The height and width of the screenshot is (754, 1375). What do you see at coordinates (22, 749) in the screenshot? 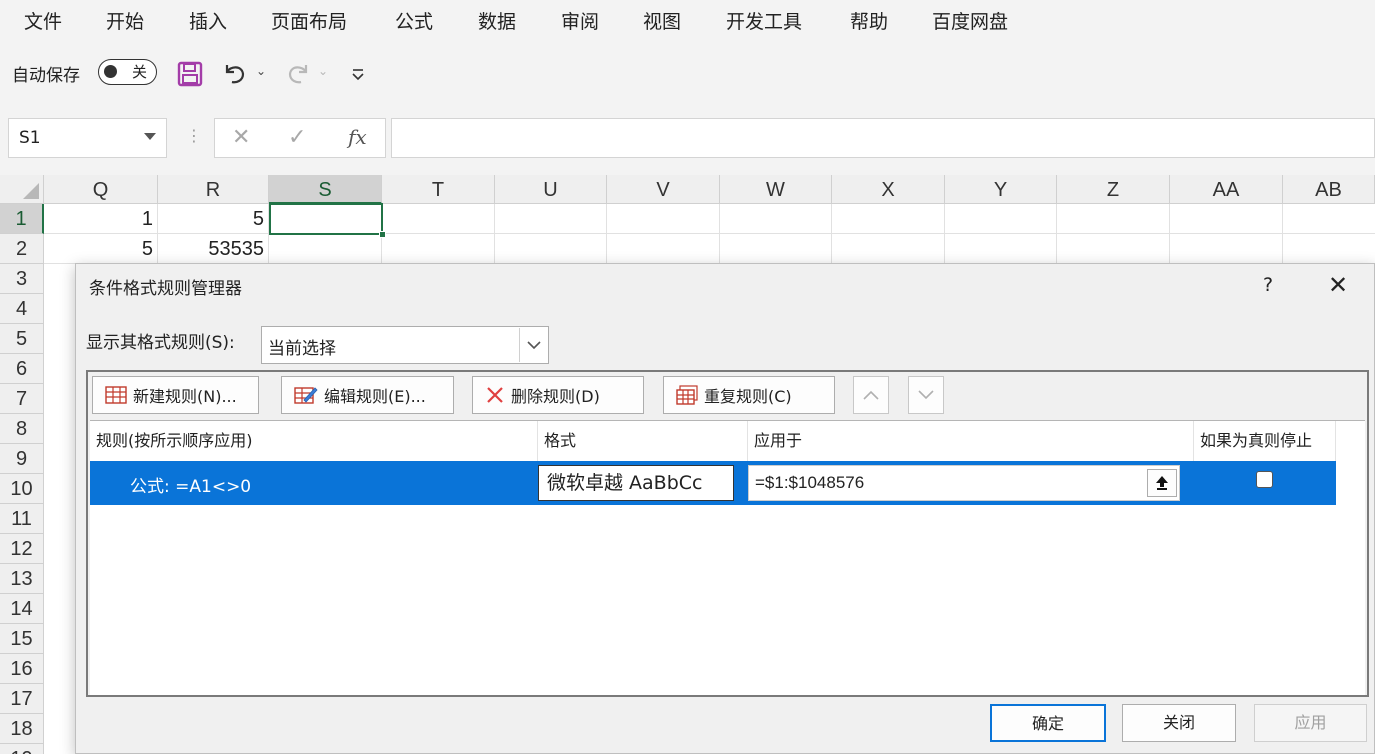
I see `row-header-19: 19` at bounding box center [22, 749].